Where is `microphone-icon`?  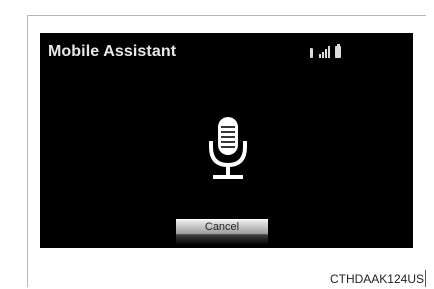
microphone-icon is located at coordinates (228, 148).